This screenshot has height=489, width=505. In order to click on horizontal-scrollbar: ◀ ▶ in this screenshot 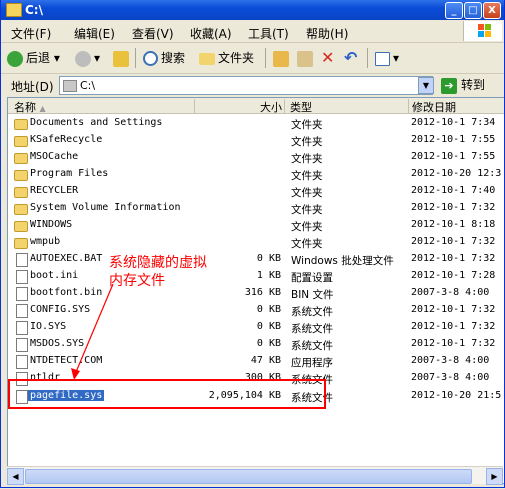, I will do `click(255, 475)`.